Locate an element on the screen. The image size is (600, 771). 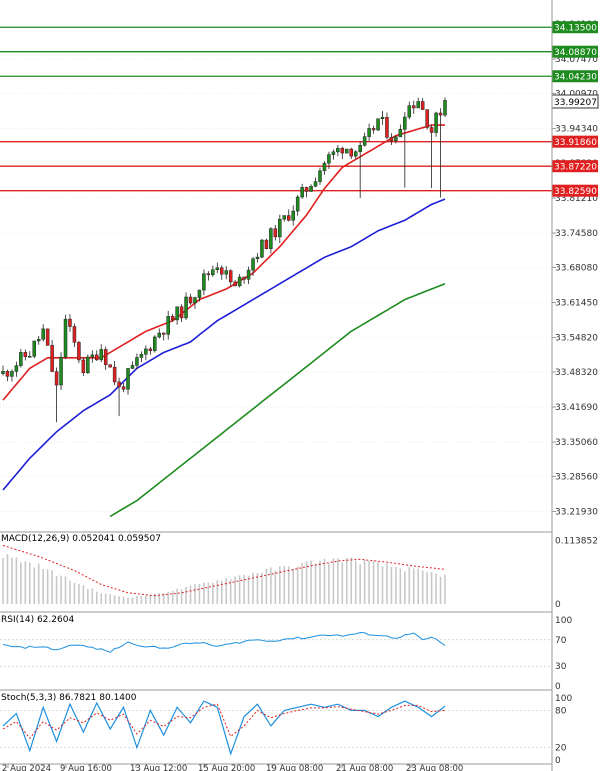
level-tag-label: 33.82590 is located at coordinates (575, 192).